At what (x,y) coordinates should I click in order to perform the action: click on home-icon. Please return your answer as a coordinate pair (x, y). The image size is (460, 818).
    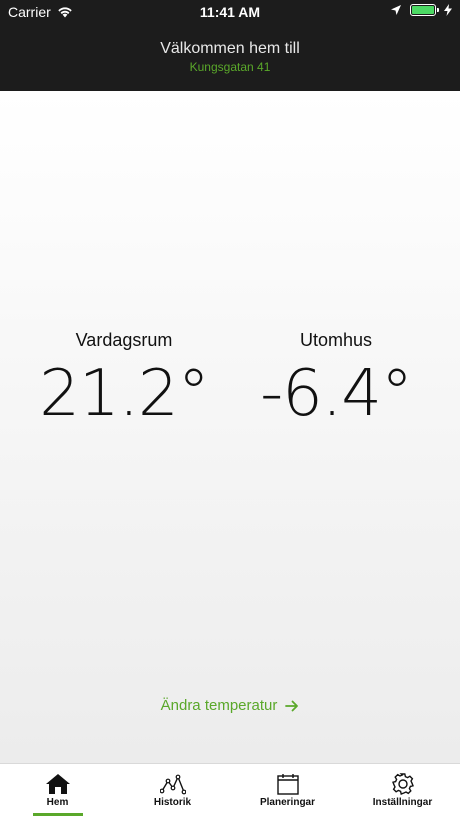
    Looking at the image, I should click on (57, 784).